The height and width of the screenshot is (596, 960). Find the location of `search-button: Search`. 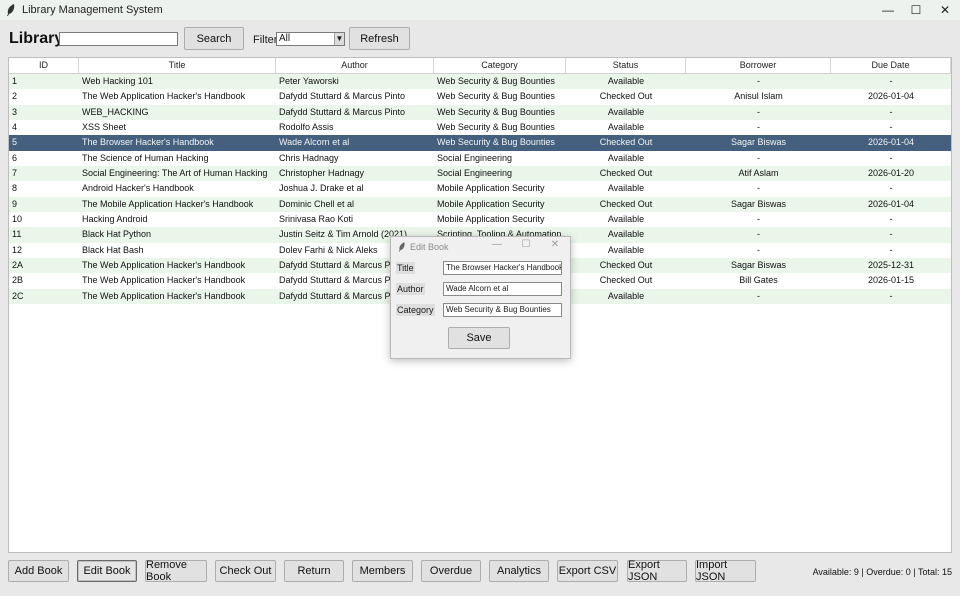

search-button: Search is located at coordinates (214, 38).